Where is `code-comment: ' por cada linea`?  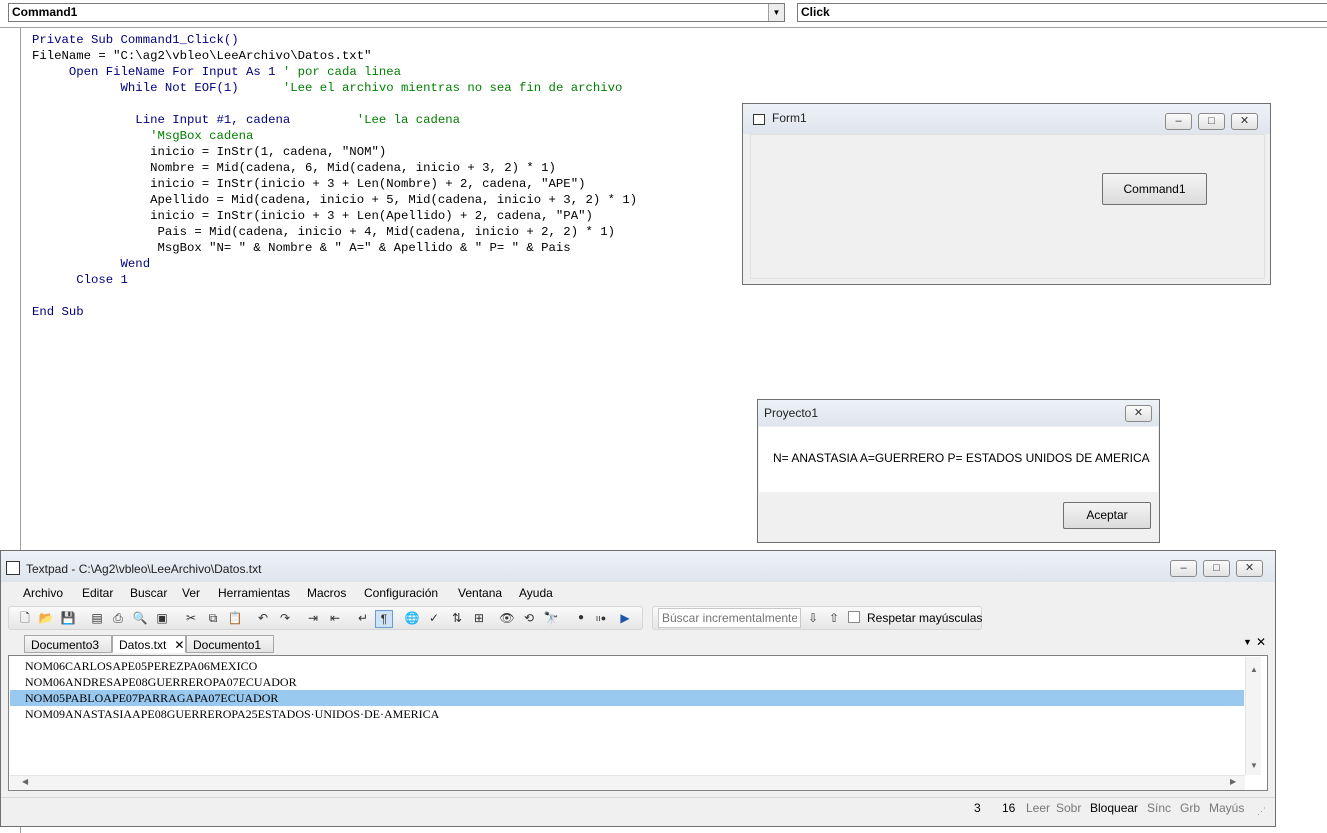 code-comment: ' por cada linea is located at coordinates (341, 72).